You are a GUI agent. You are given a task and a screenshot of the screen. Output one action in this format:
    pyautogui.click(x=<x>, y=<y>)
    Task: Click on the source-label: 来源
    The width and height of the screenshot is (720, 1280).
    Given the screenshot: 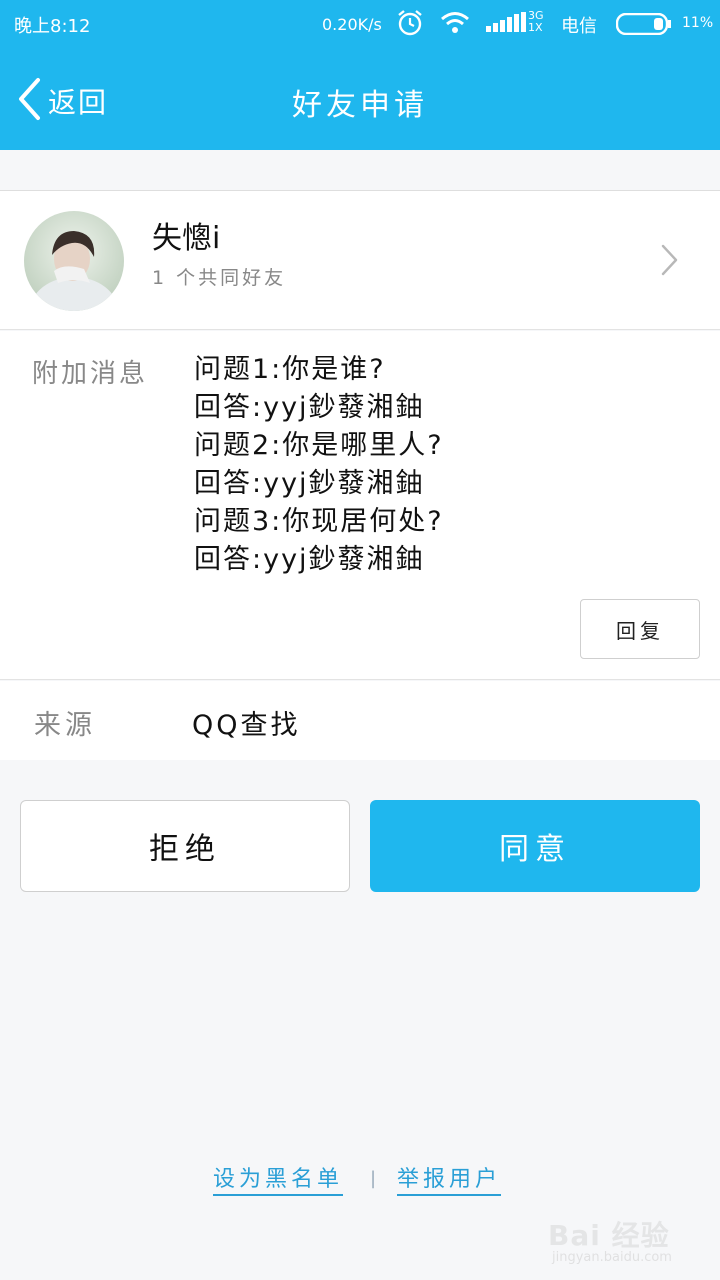 What is the action you would take?
    pyautogui.click(x=65, y=725)
    